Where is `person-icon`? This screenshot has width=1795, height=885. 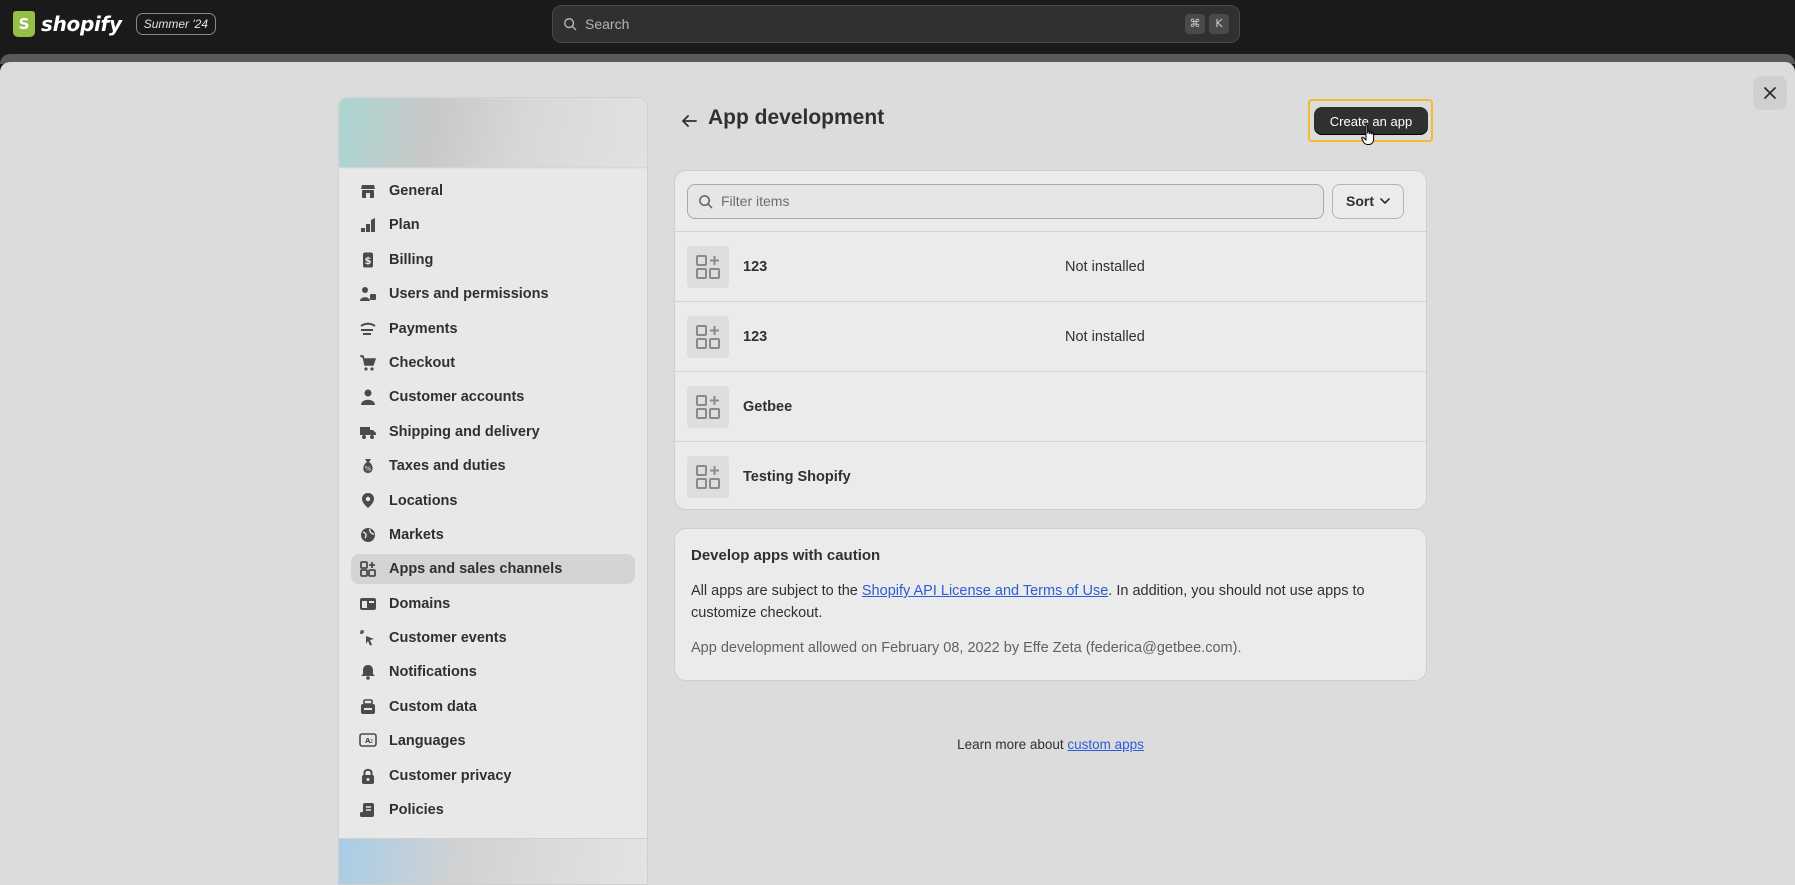 person-icon is located at coordinates (368, 397).